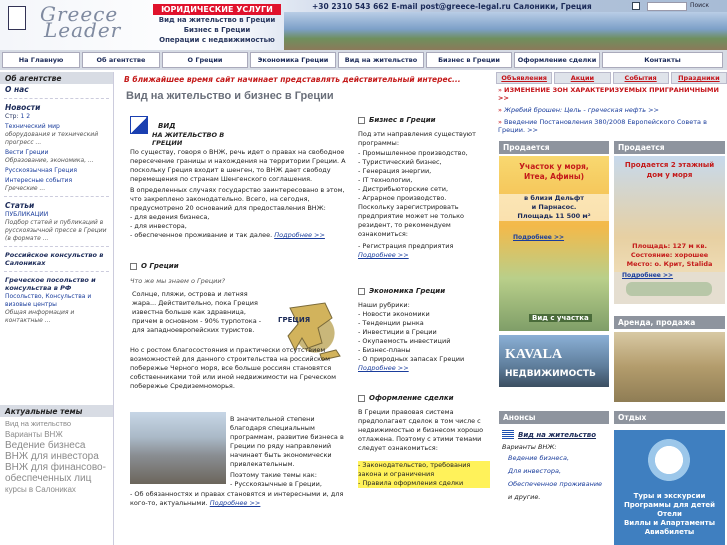 This screenshot has width=727, height=545. I want to click on kavala-ad: KAVALA НЕДВИЖИМОСТЬ, so click(554, 361).